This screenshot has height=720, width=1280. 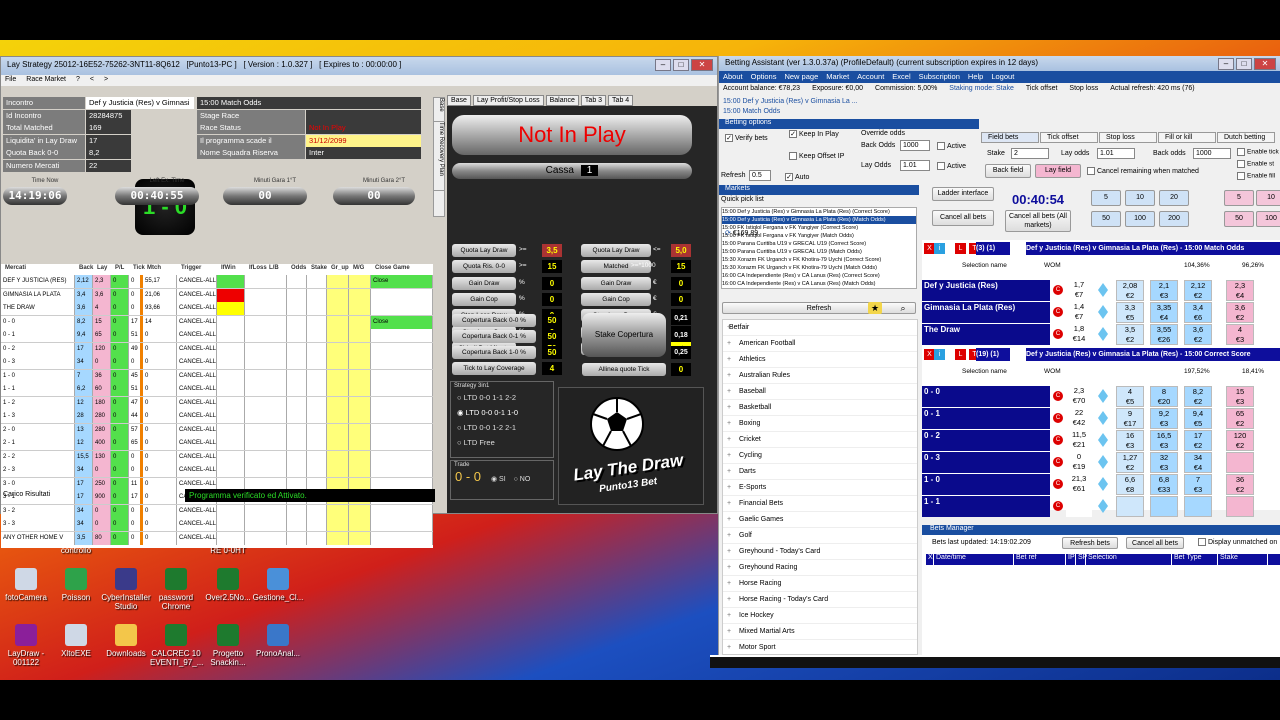 What do you see at coordinates (217, 376) in the screenshot?
I see `table-row: 1 - 0 7 36 0 45 0 CANCEL-ALL` at bounding box center [217, 376].